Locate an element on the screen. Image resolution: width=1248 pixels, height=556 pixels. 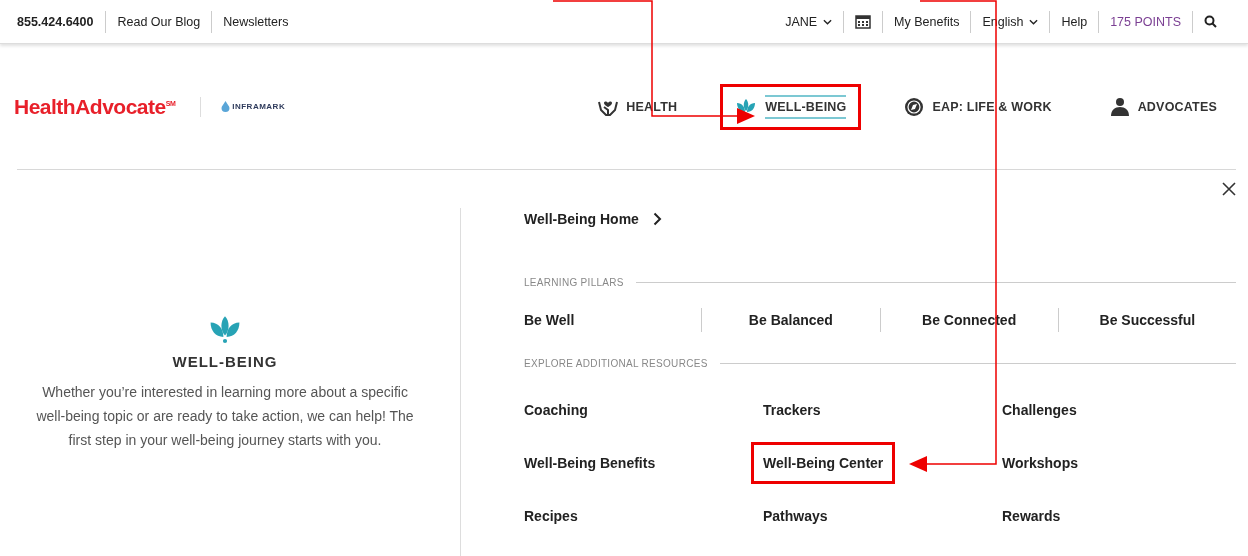
pillar-link: Be Balanced is located at coordinates (790, 320).